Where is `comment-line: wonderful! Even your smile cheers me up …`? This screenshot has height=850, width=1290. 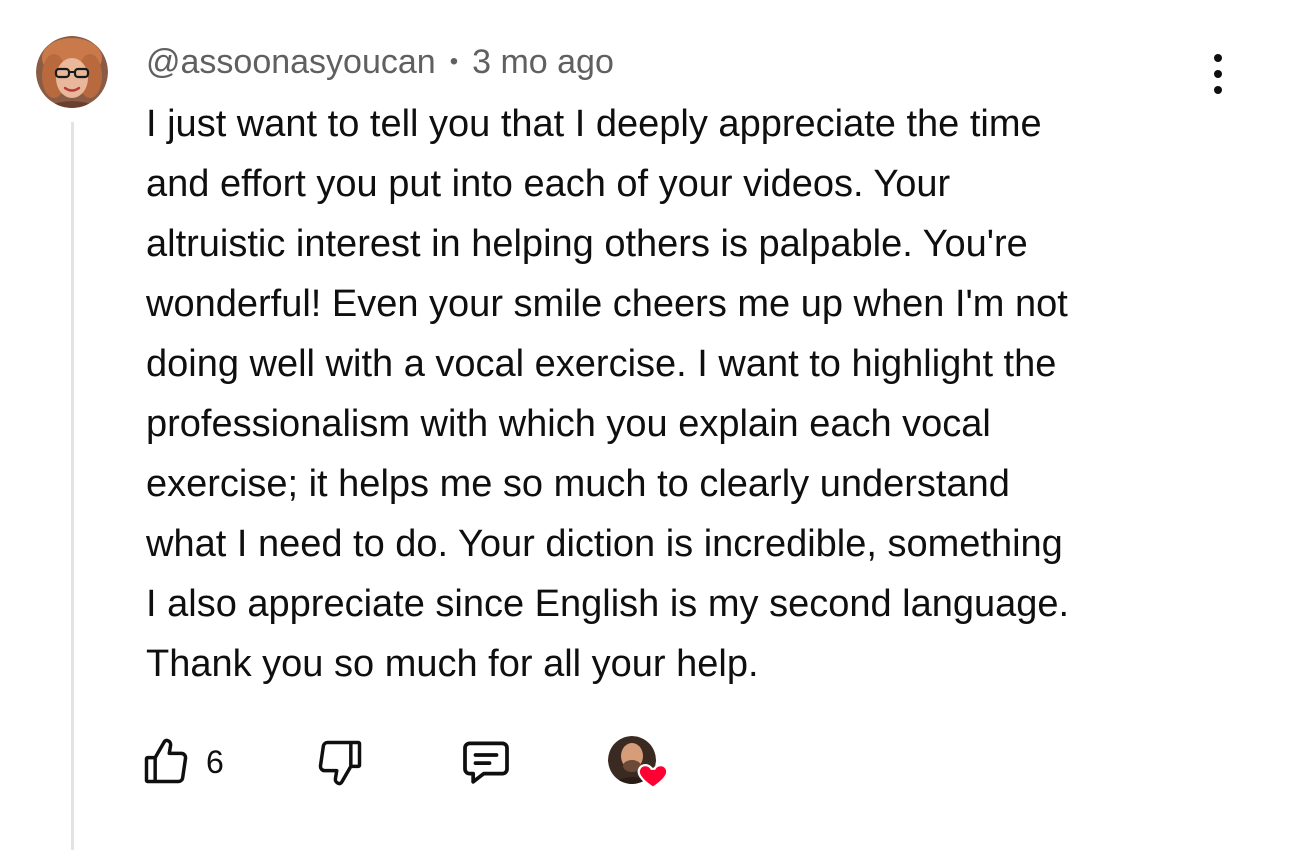 comment-line: wonderful! Even your smile cheers me up … is located at coordinates (607, 304).